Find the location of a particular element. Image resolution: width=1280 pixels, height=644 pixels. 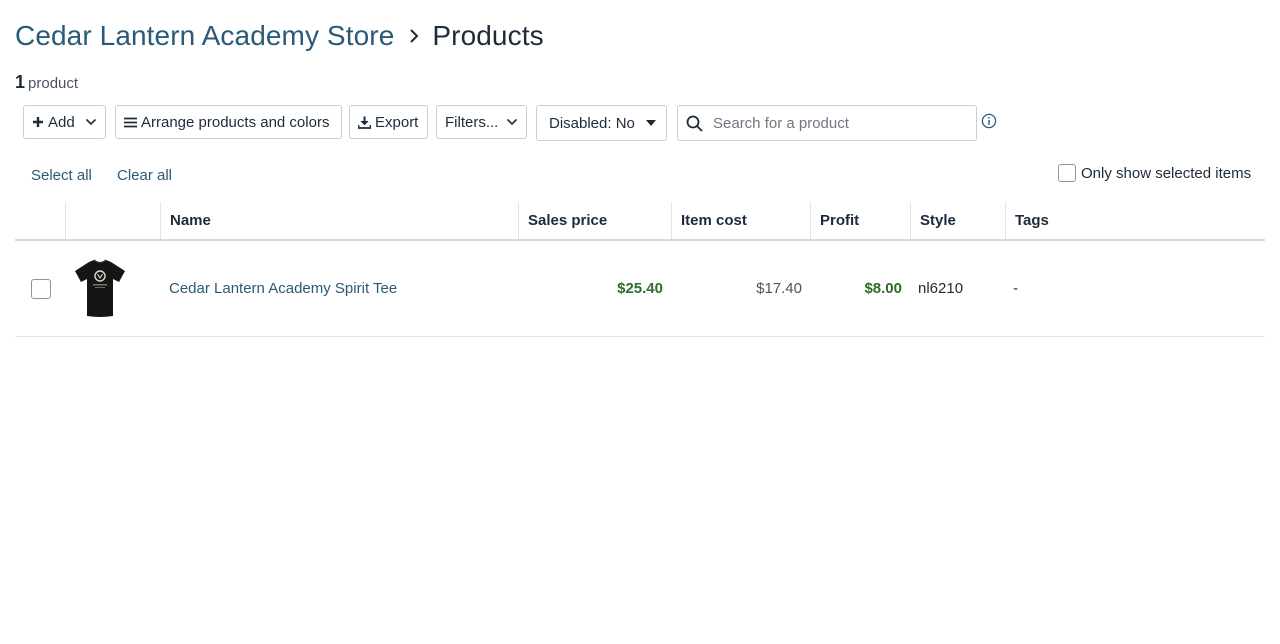

style-column-header: Style is located at coordinates (957, 220).